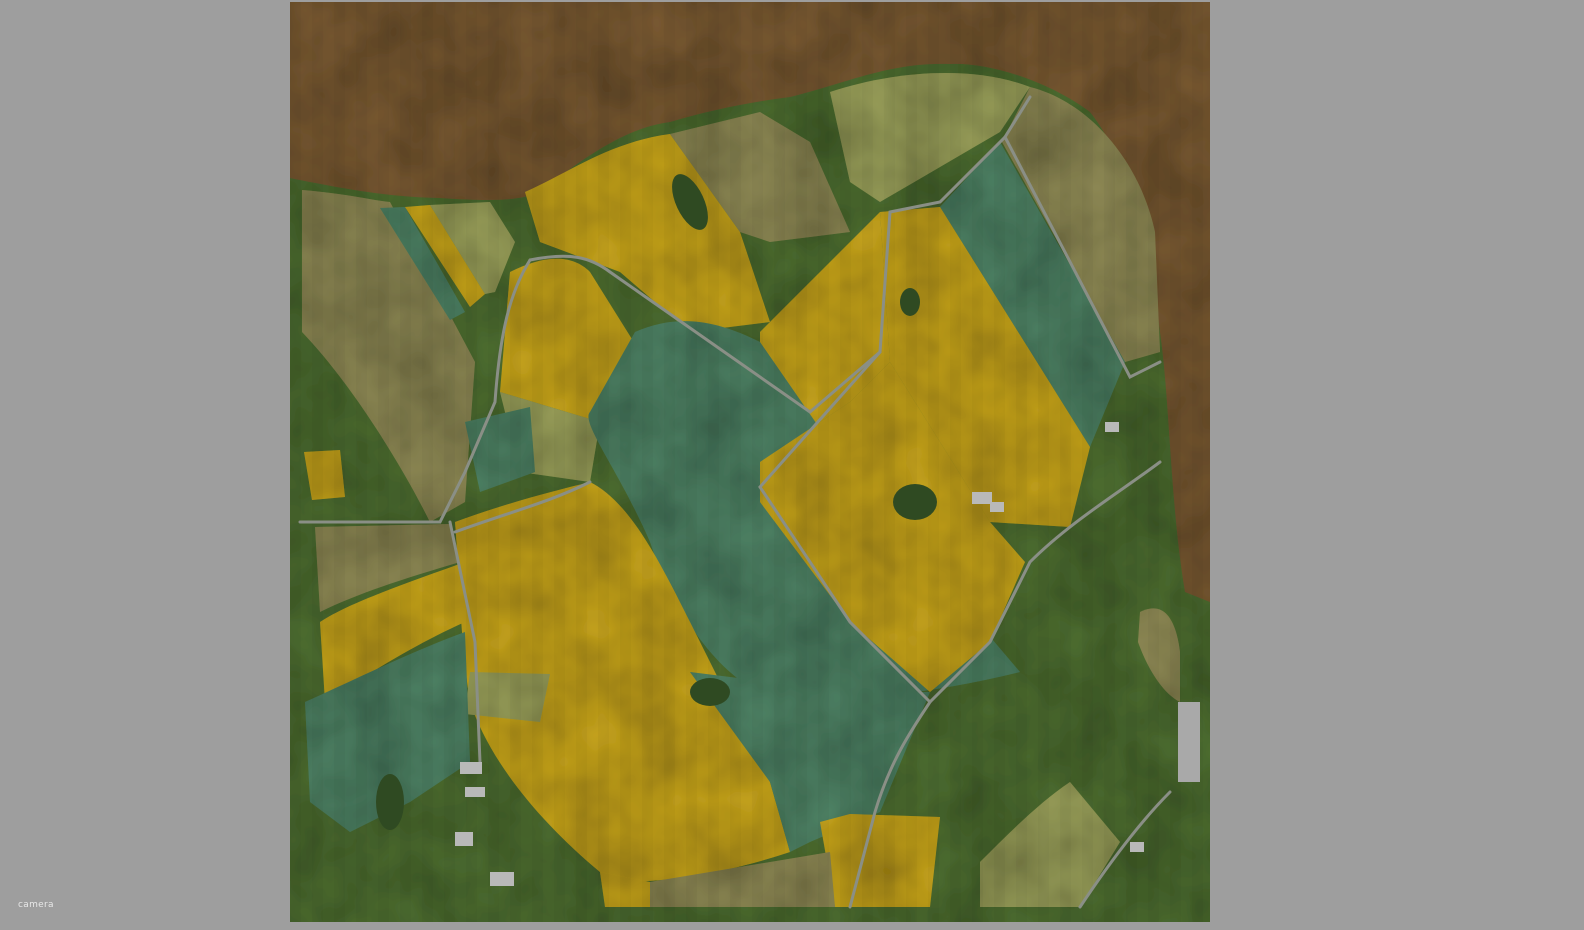  I want to click on camera-label: camera, so click(36, 905).